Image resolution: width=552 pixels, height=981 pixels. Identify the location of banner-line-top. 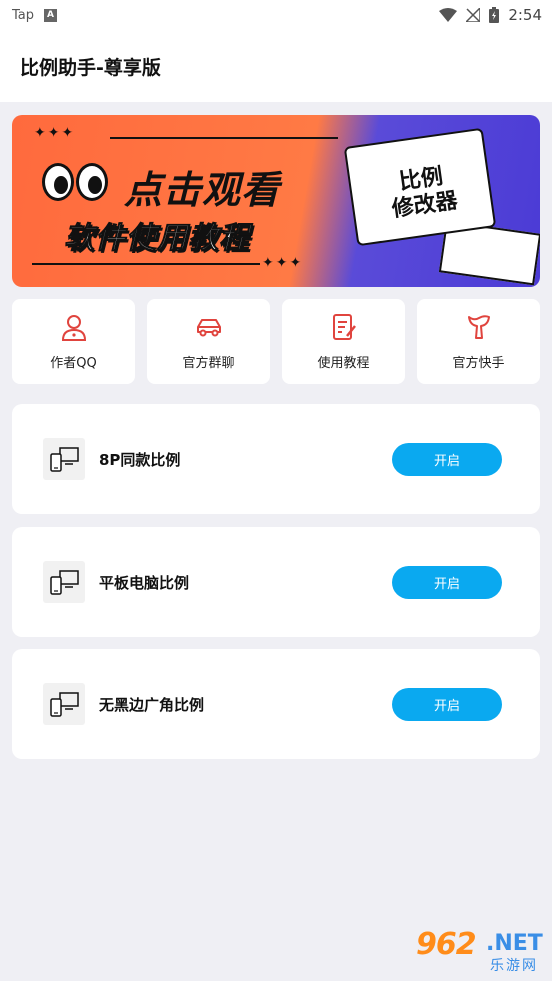
(224, 138).